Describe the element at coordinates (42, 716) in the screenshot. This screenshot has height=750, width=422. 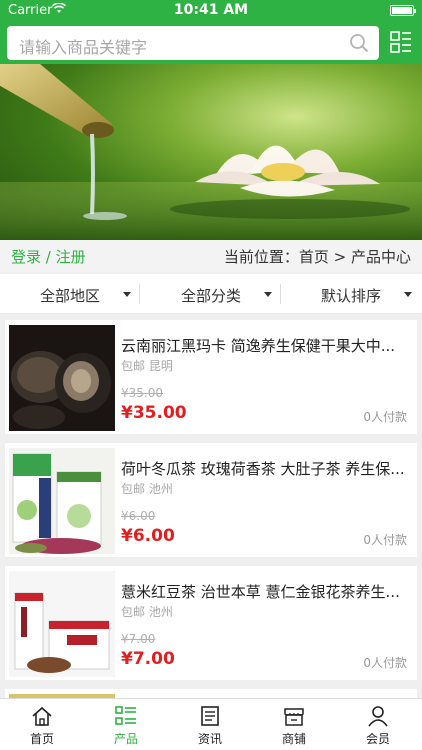
I see `home-icon` at that location.